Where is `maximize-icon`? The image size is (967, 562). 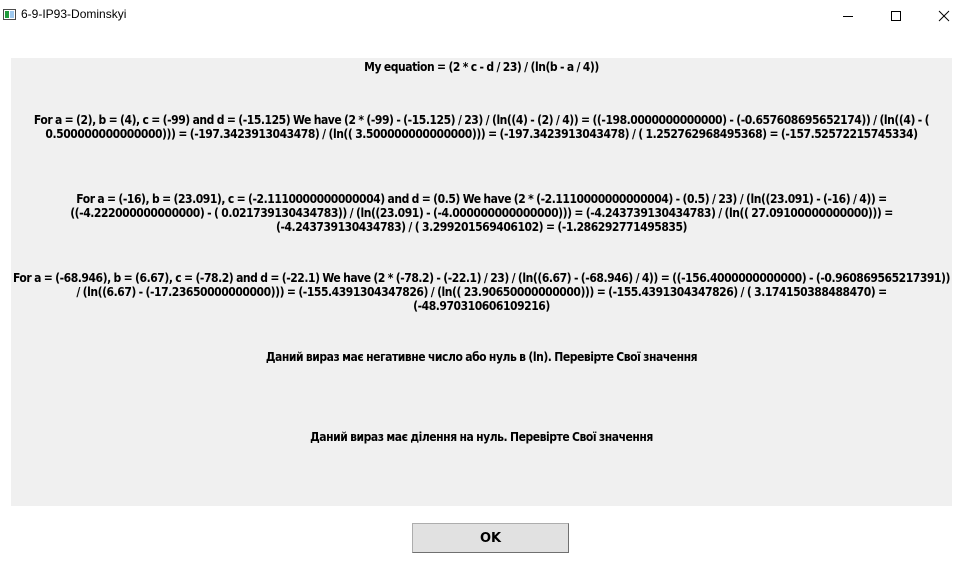
maximize-icon is located at coordinates (896, 15).